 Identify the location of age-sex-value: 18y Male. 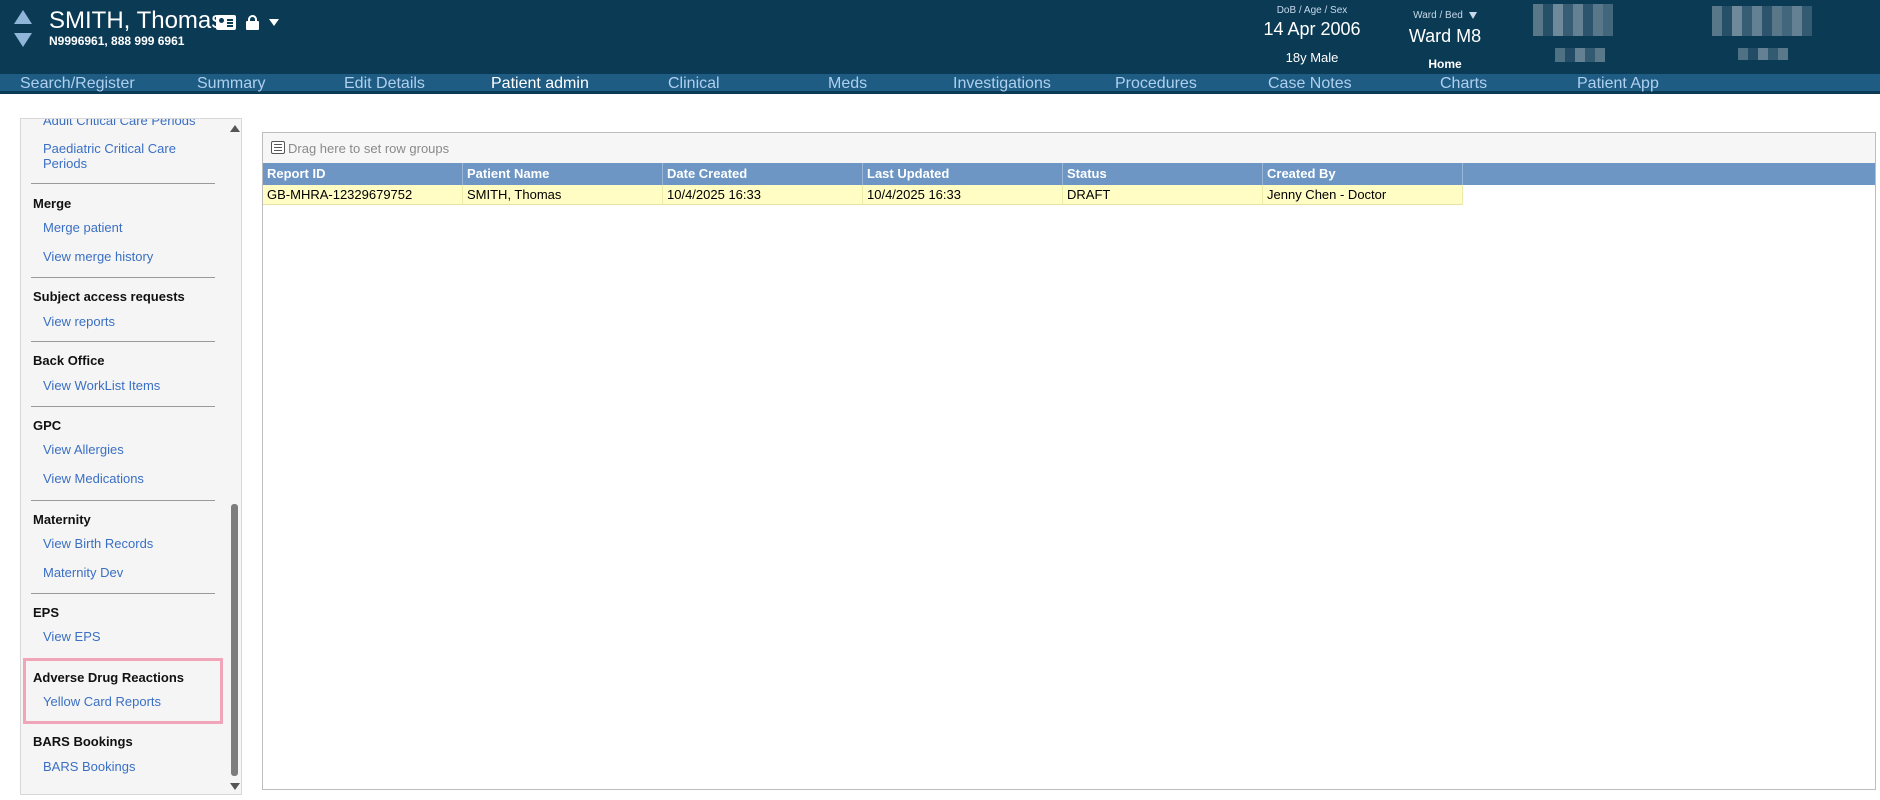
(1312, 57).